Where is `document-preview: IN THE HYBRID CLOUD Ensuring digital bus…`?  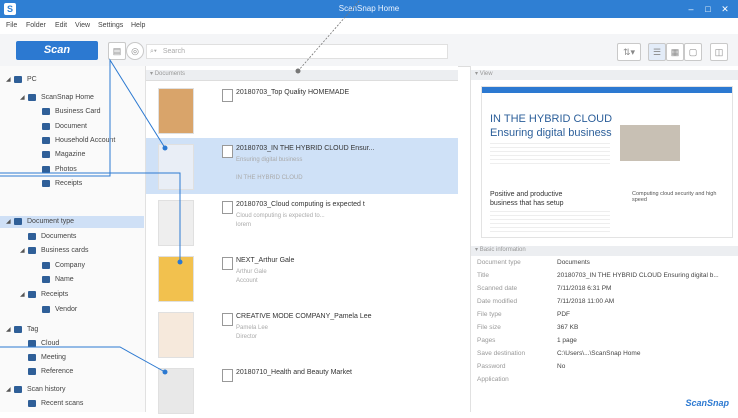
document-preview: IN THE HYBRID CLOUD Ensuring digital bus… is located at coordinates (607, 162).